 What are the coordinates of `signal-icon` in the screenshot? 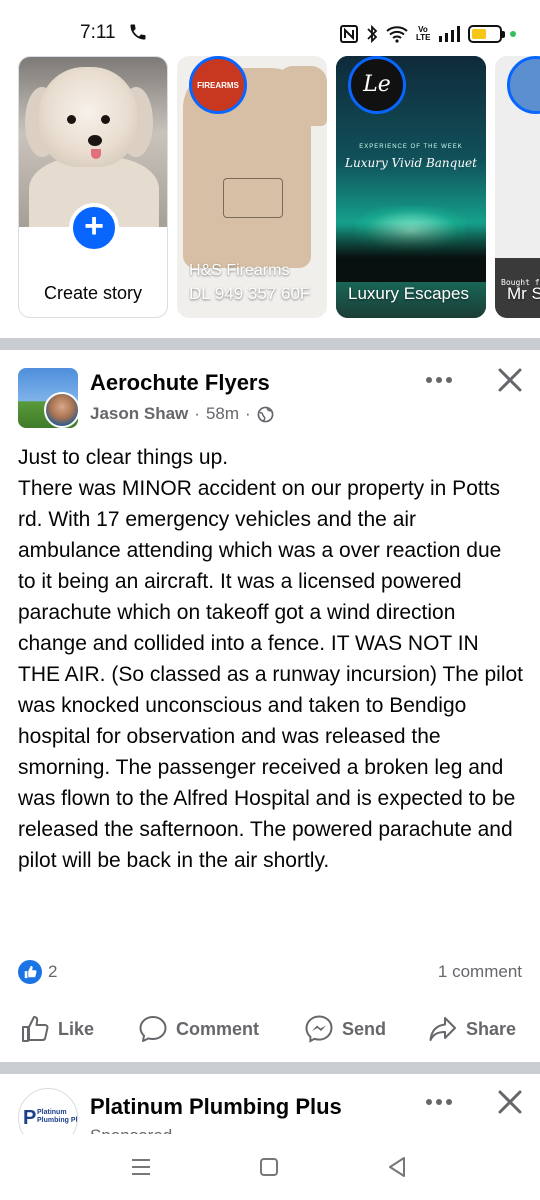 It's located at (449, 34).